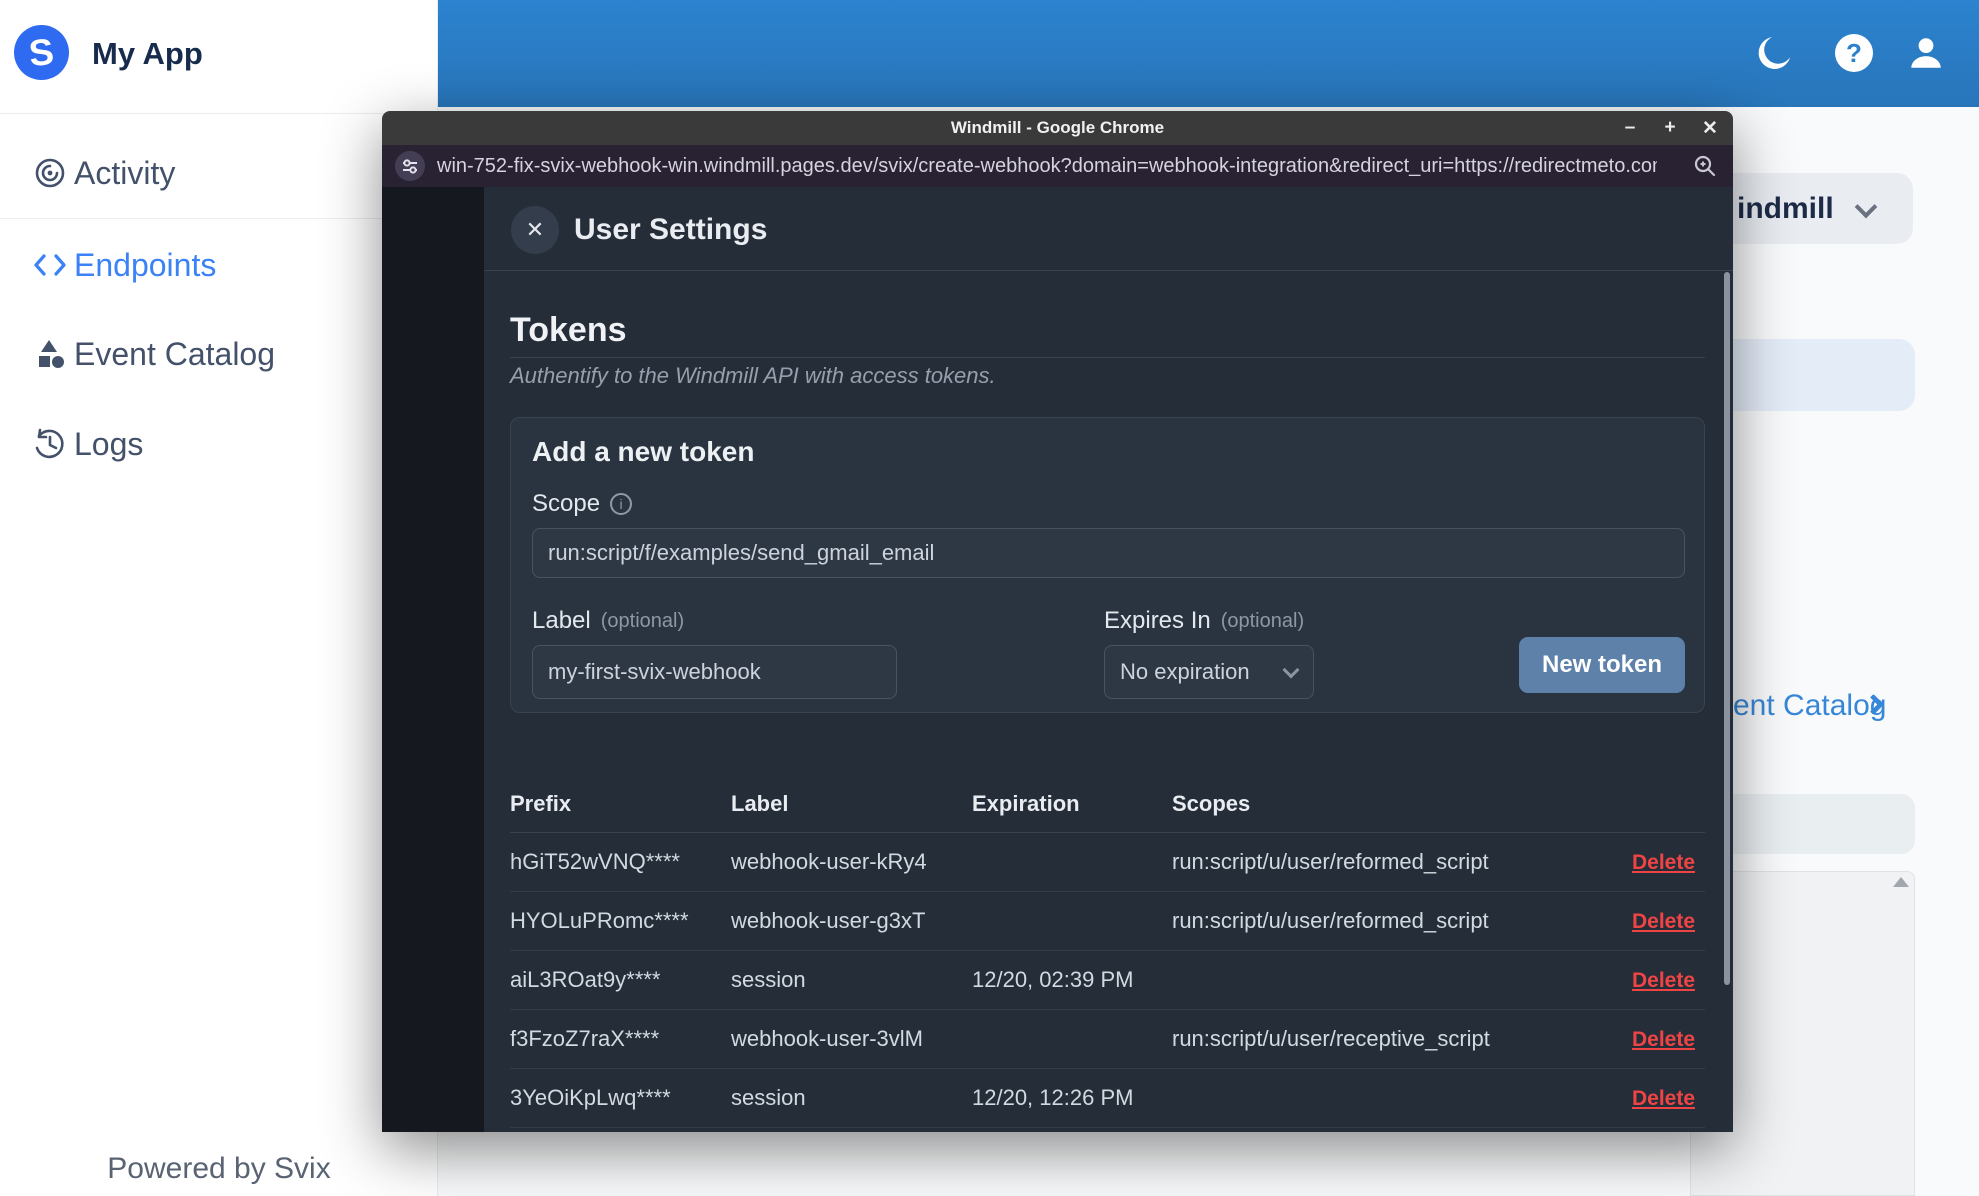 The image size is (1979, 1196). I want to click on close-icon: ✕, so click(535, 229).